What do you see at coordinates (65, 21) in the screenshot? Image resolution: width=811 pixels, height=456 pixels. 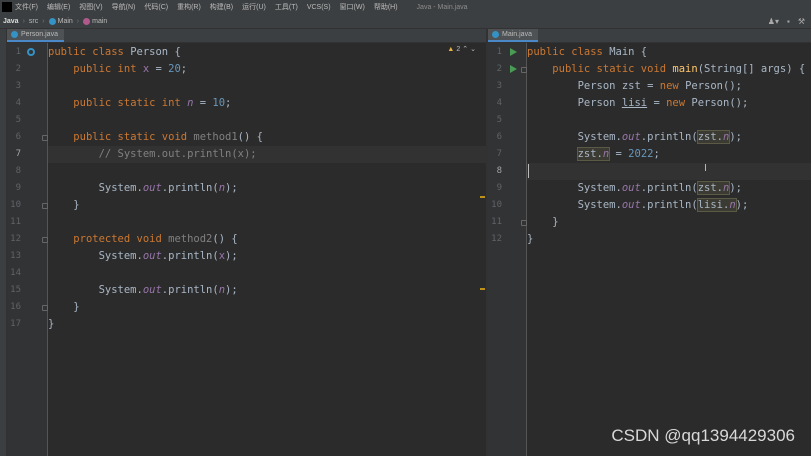 I see `breadcrumb-class: Main` at bounding box center [65, 21].